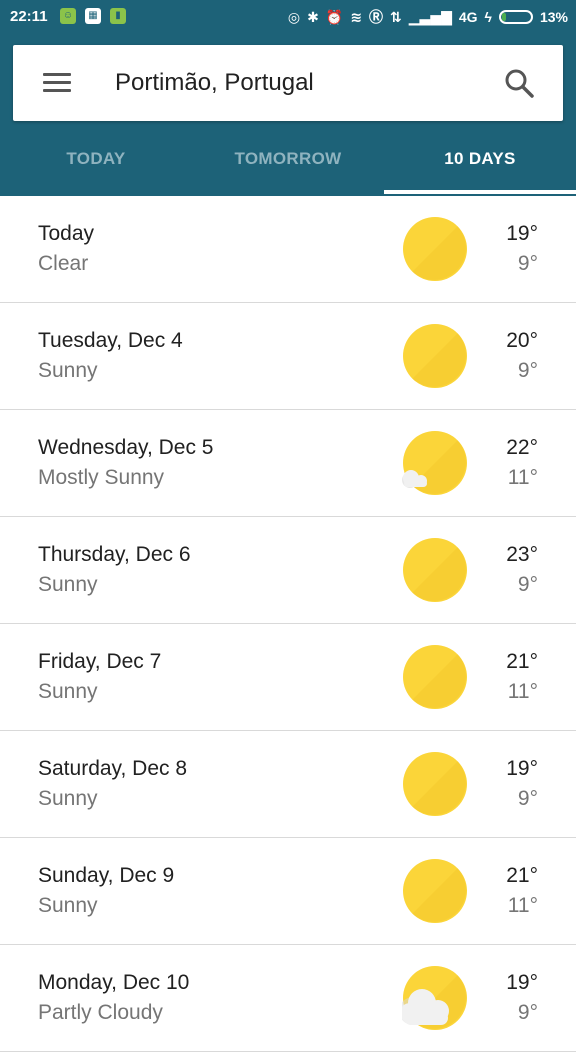 This screenshot has height=1052, width=576. I want to click on hotspot-icon: ◎, so click(294, 16).